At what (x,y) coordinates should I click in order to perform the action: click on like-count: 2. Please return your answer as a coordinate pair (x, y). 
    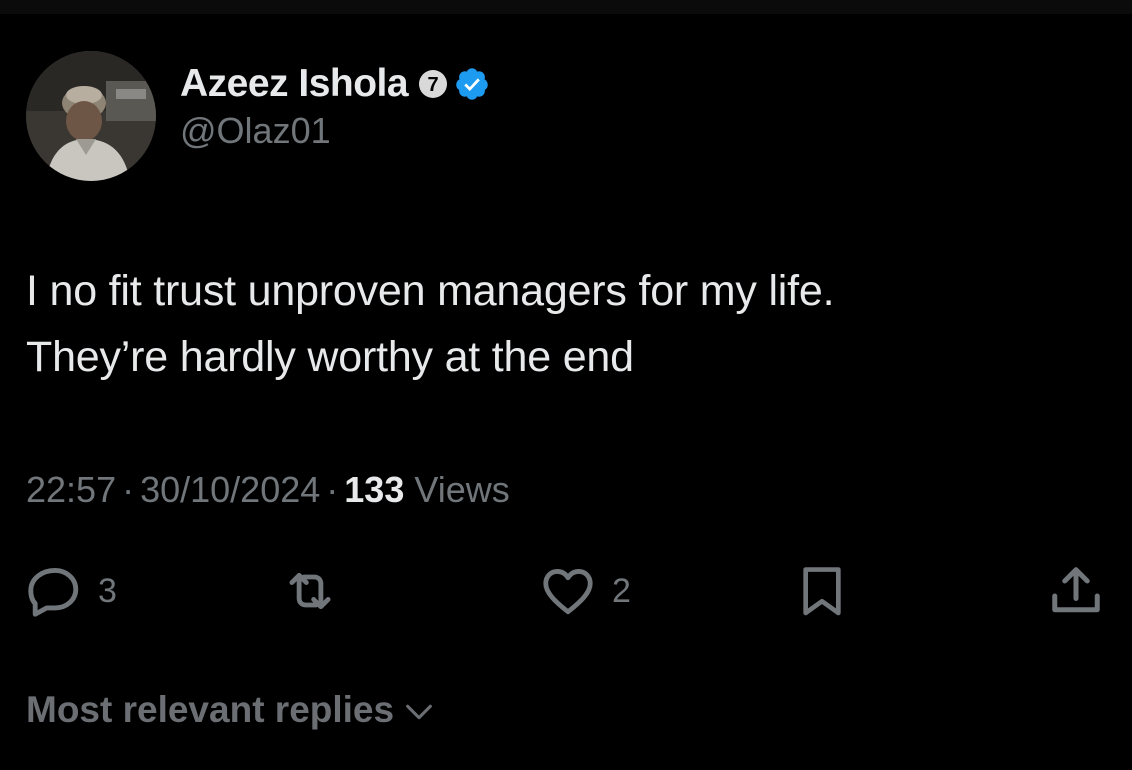
    Looking at the image, I should click on (621, 590).